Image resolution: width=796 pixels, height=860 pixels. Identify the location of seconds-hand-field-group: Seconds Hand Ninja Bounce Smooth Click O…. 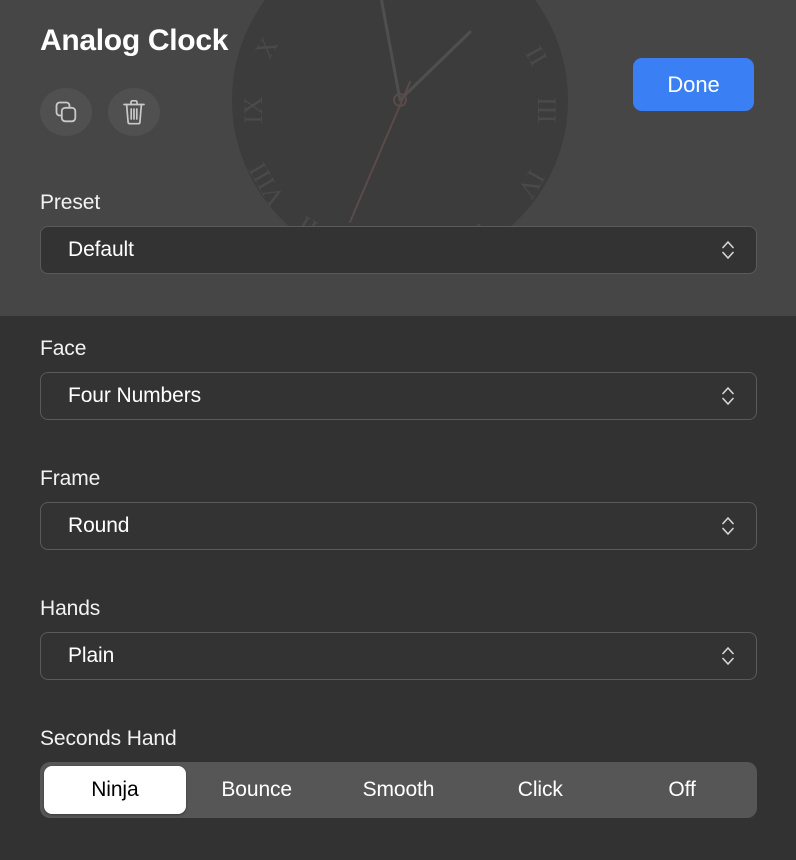
(398, 772).